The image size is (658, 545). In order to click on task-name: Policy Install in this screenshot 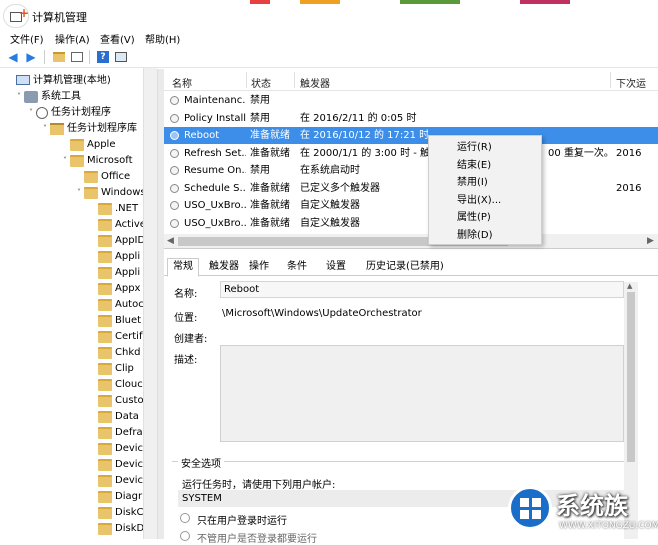, I will do `click(215, 118)`.